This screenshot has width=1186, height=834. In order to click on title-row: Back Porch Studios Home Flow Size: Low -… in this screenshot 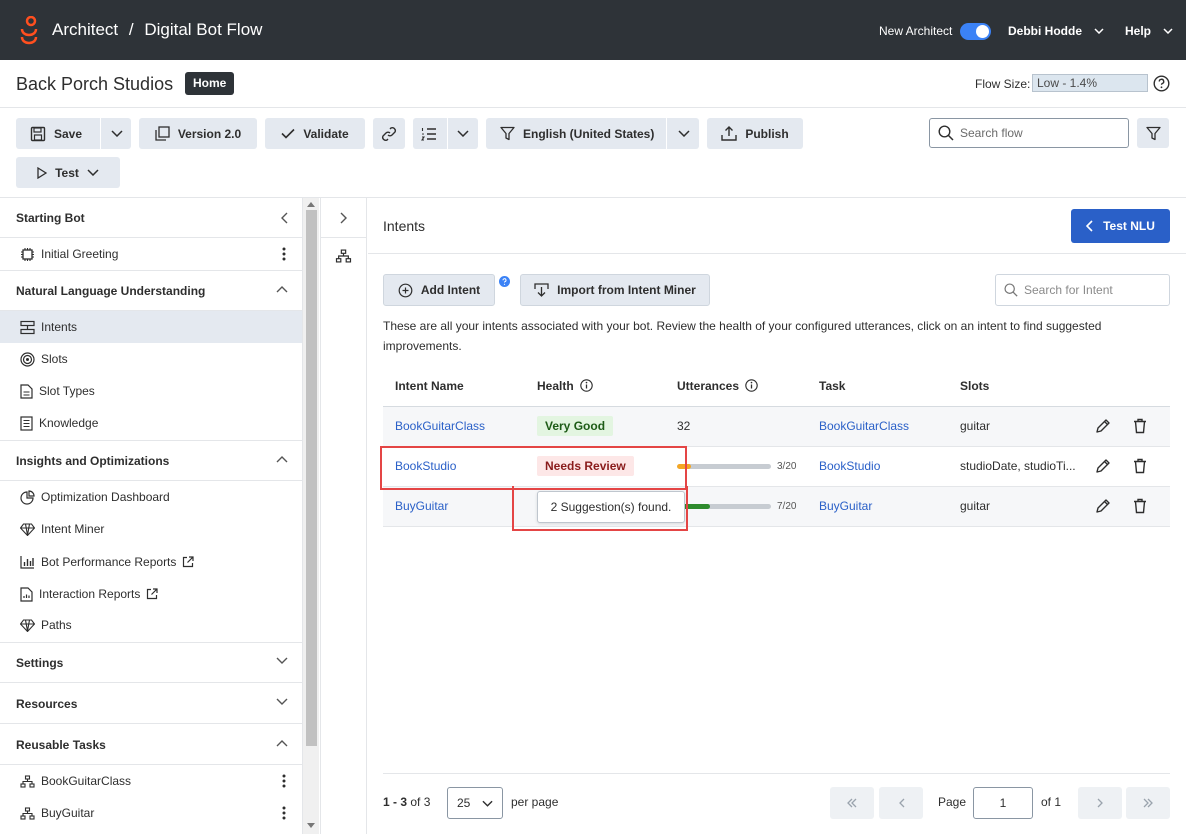, I will do `click(593, 84)`.